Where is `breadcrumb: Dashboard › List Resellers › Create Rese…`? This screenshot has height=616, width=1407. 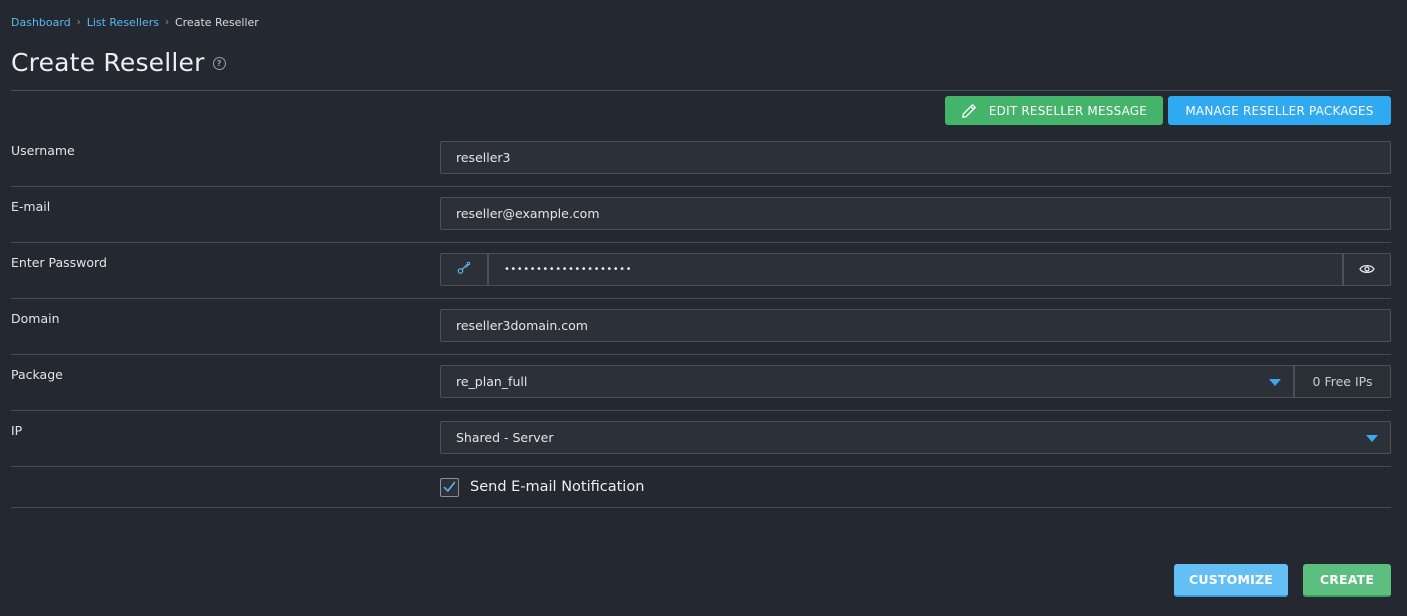 breadcrumb: Dashboard › List Resellers › Create Rese… is located at coordinates (135, 22).